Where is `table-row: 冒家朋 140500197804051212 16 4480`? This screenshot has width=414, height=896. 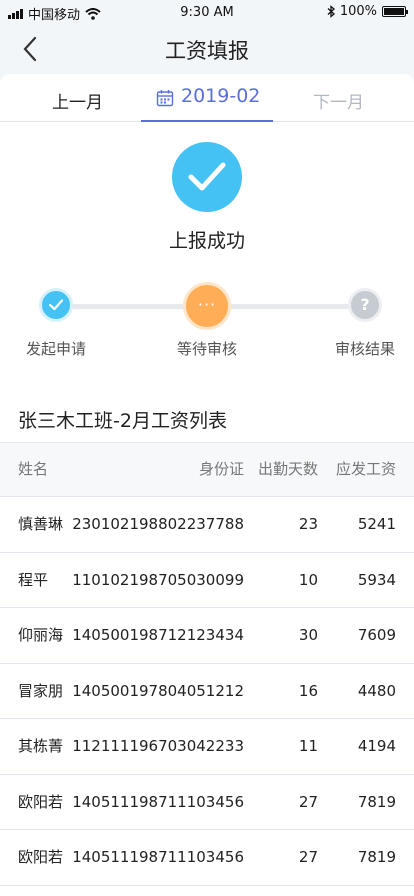
table-row: 冒家朋 140500197804051212 16 4480 is located at coordinates (207, 691).